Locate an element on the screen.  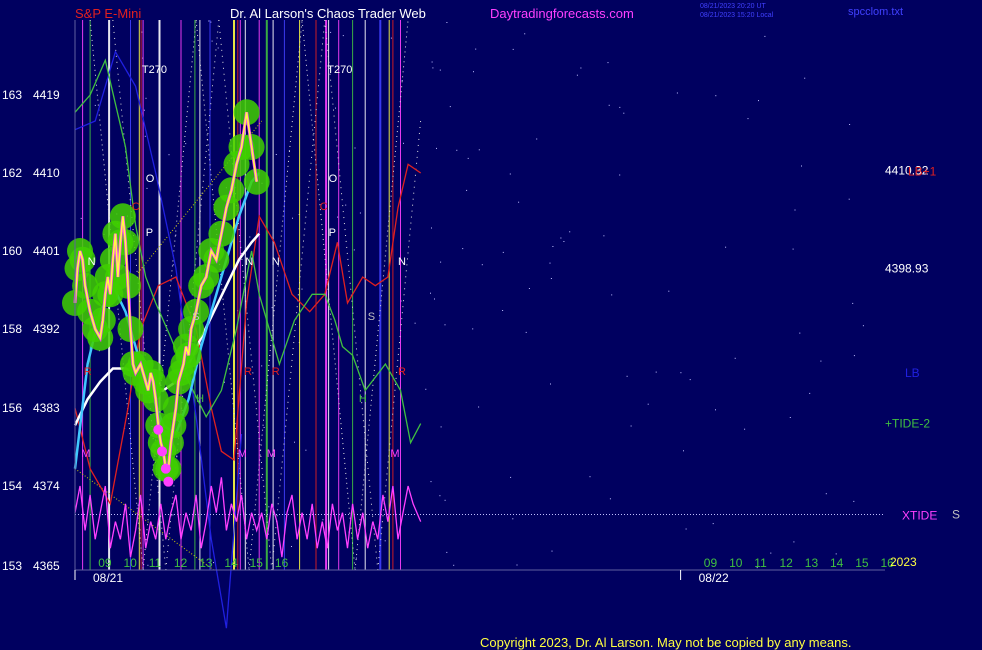
right-label: S is located at coordinates (956, 514).